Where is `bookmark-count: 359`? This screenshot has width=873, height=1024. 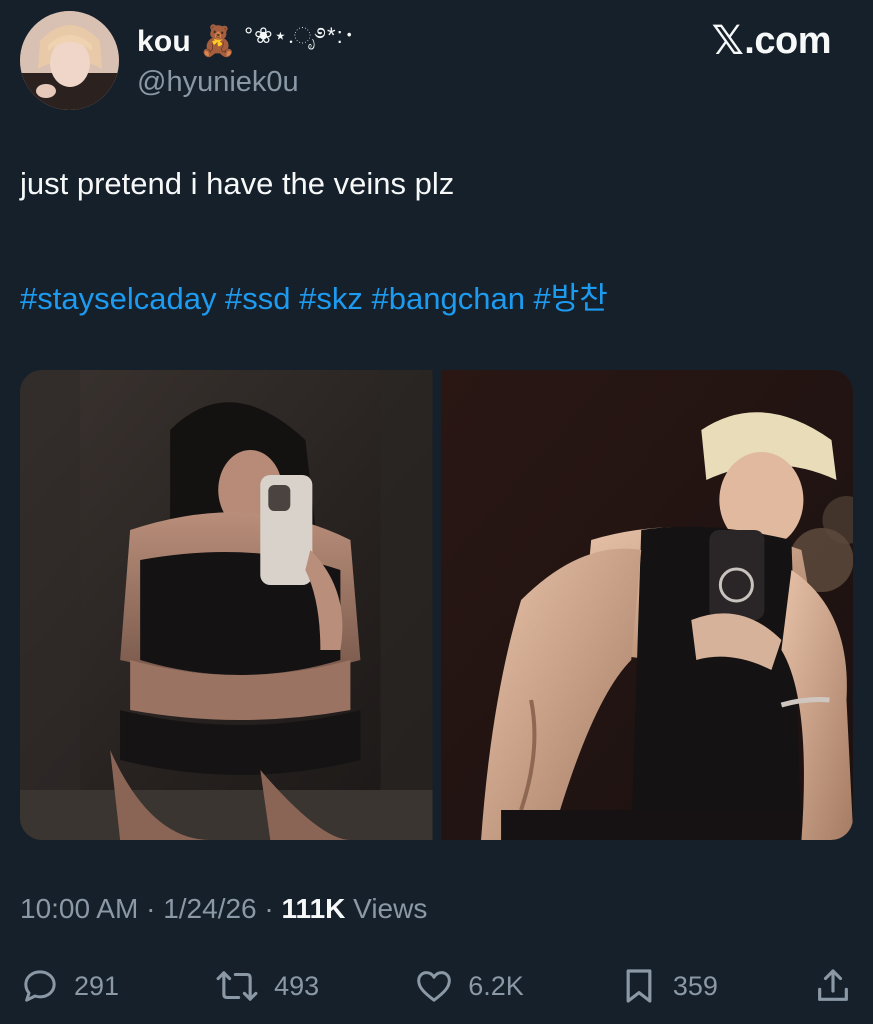
bookmark-count: 359 is located at coordinates (695, 985).